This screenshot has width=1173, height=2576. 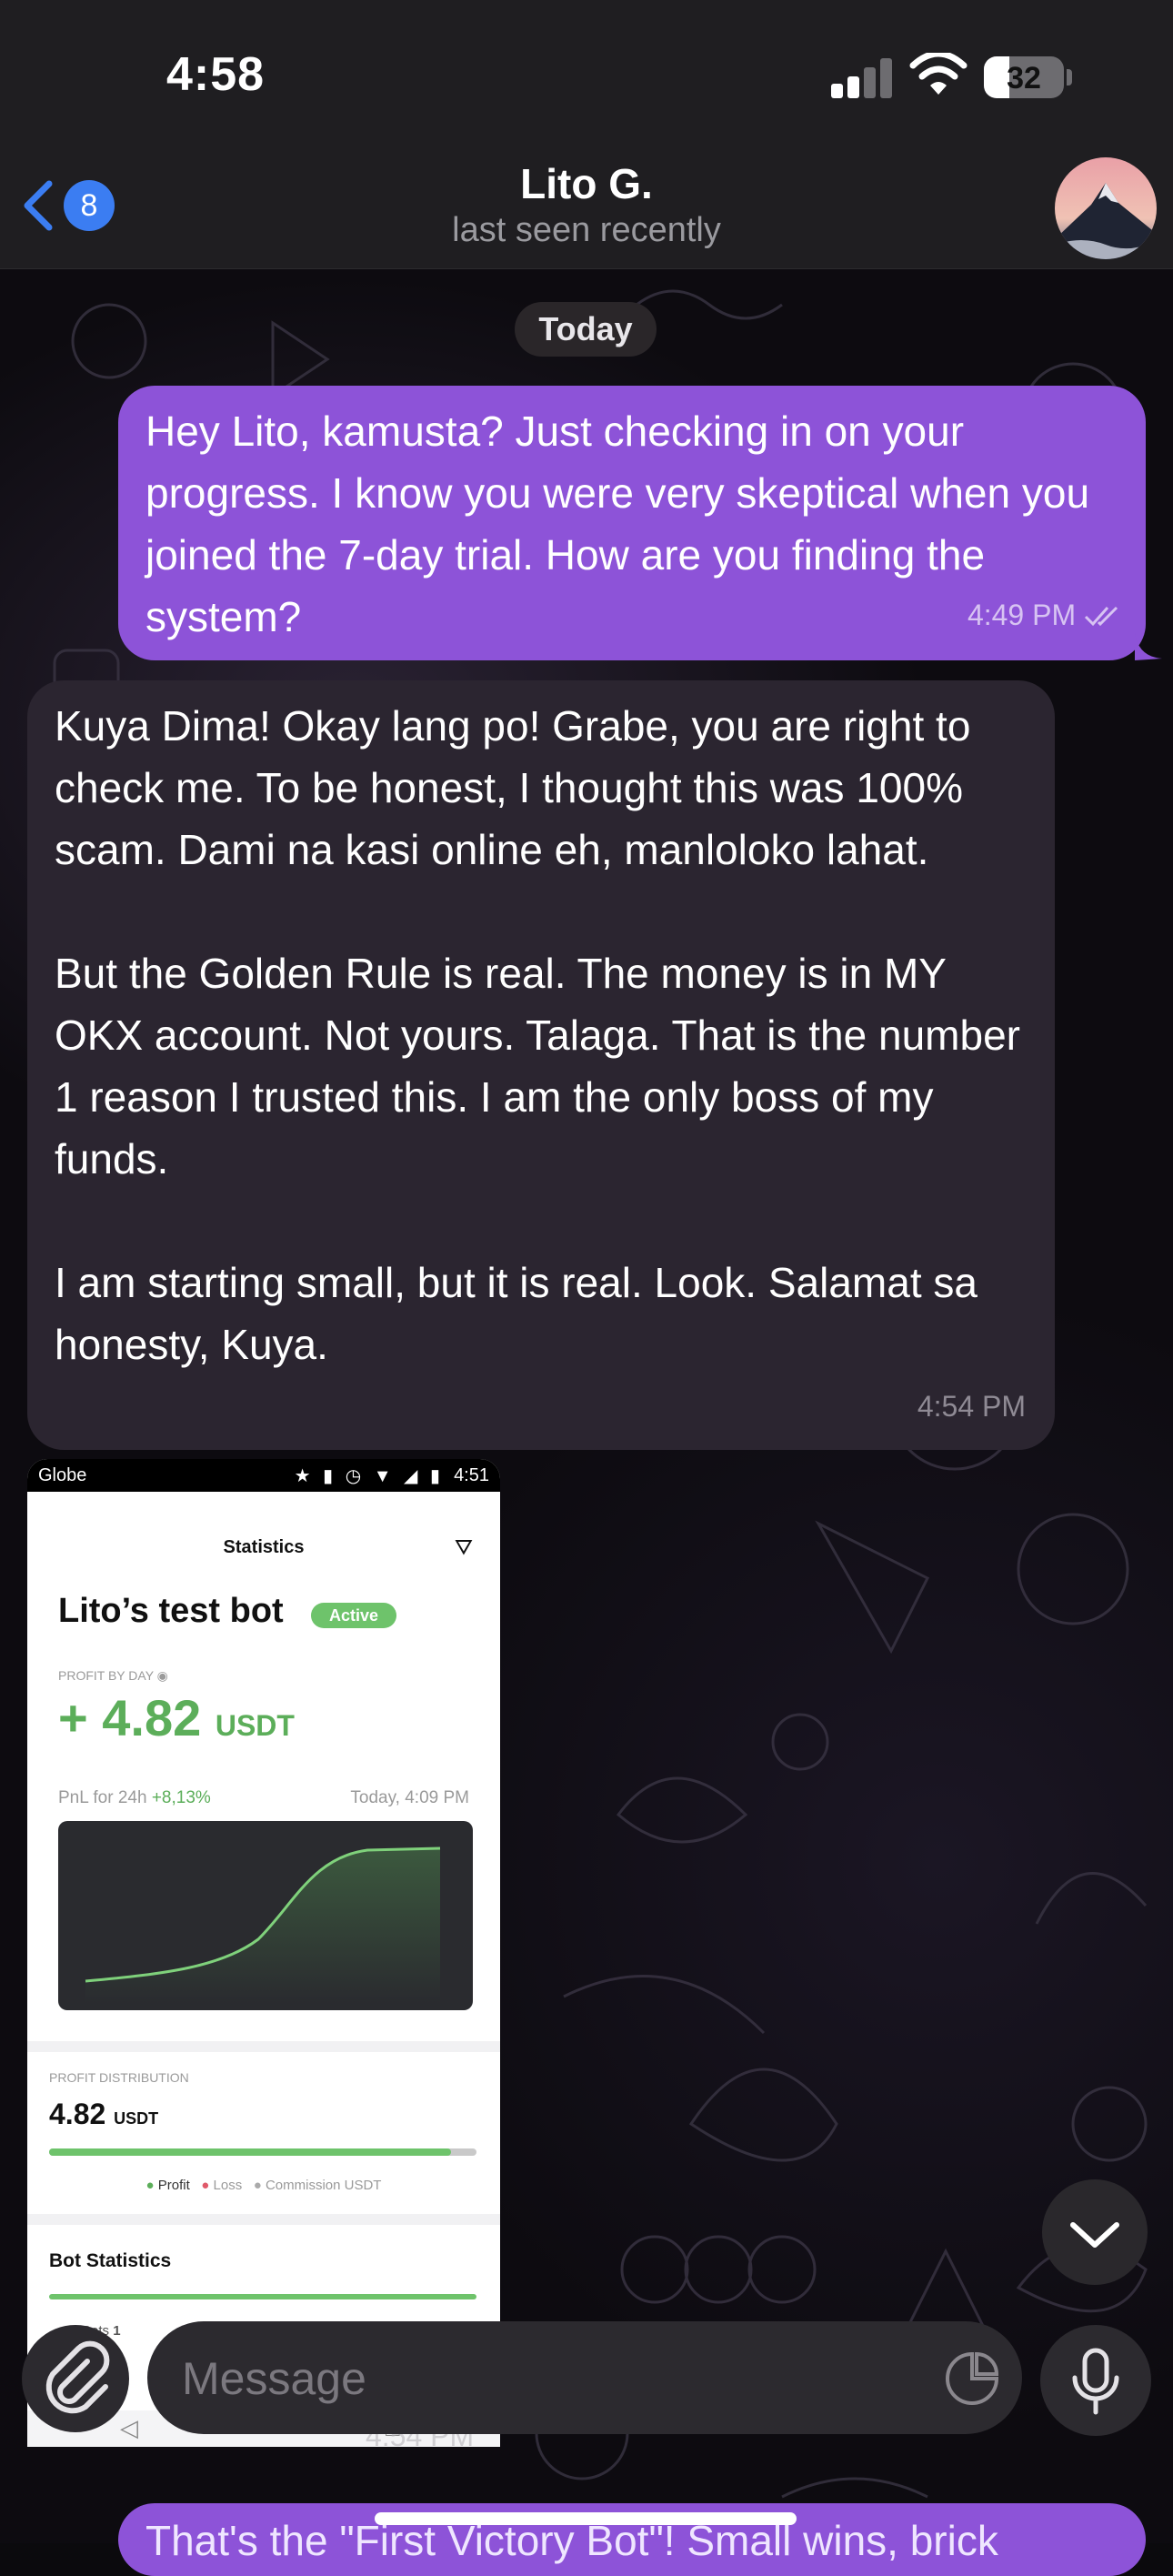 What do you see at coordinates (586, 183) in the screenshot?
I see `contact-name: Lito G.` at bounding box center [586, 183].